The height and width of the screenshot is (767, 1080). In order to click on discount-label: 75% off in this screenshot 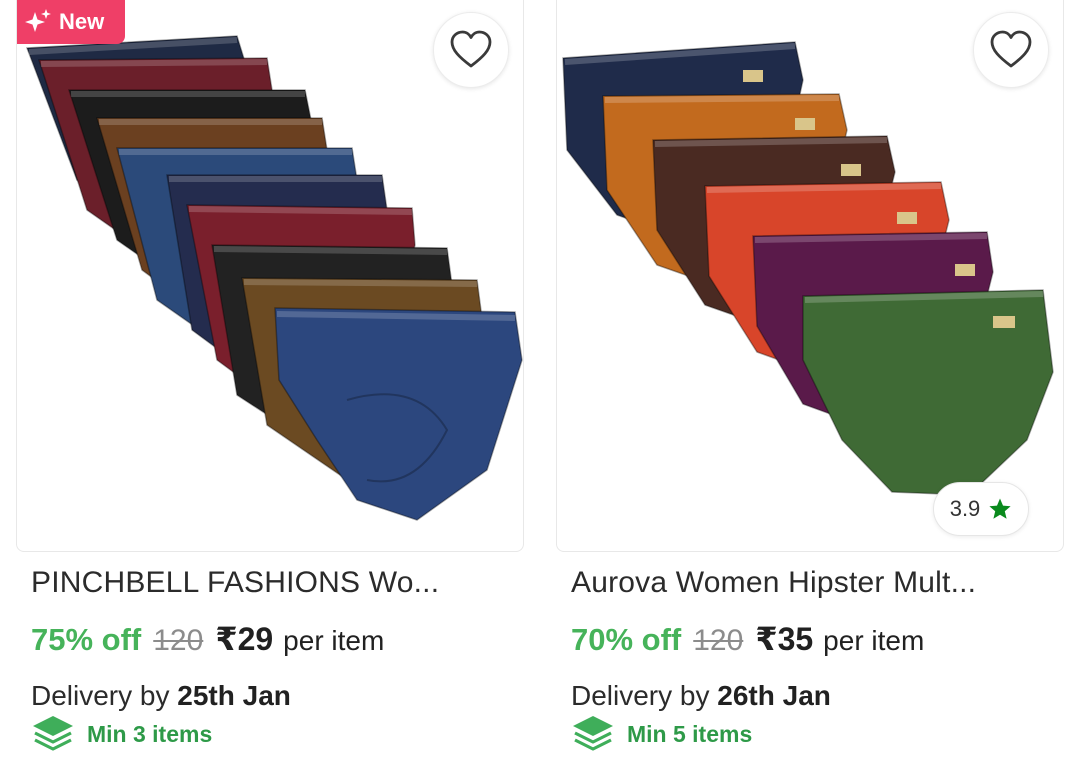, I will do `click(86, 639)`.